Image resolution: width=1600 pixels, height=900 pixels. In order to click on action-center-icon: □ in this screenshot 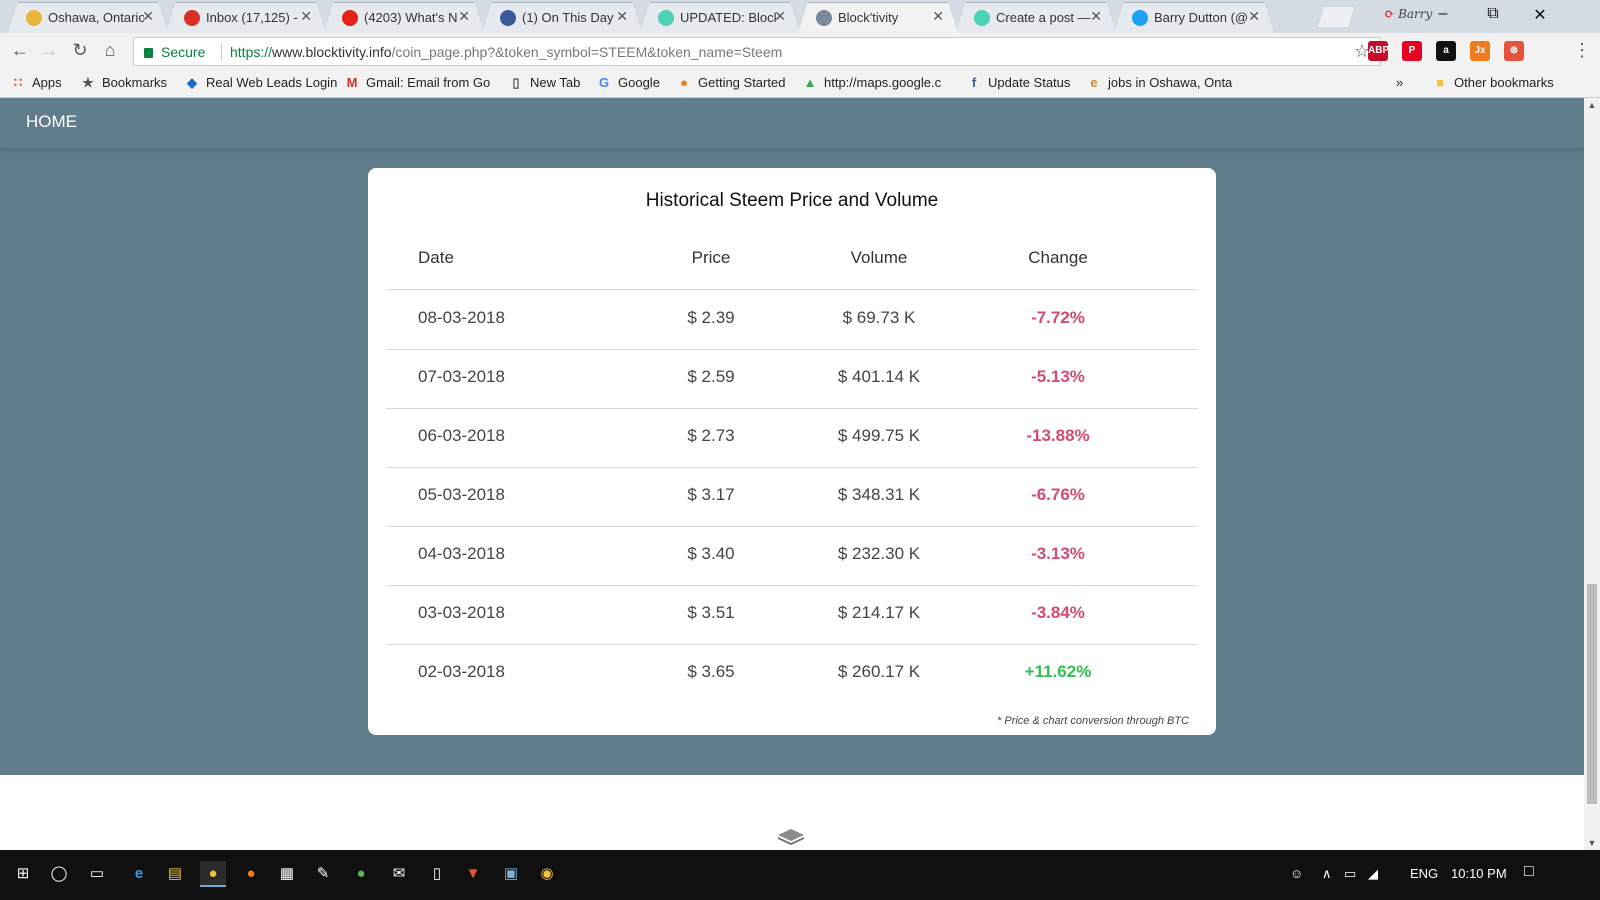, I will do `click(1529, 872)`.